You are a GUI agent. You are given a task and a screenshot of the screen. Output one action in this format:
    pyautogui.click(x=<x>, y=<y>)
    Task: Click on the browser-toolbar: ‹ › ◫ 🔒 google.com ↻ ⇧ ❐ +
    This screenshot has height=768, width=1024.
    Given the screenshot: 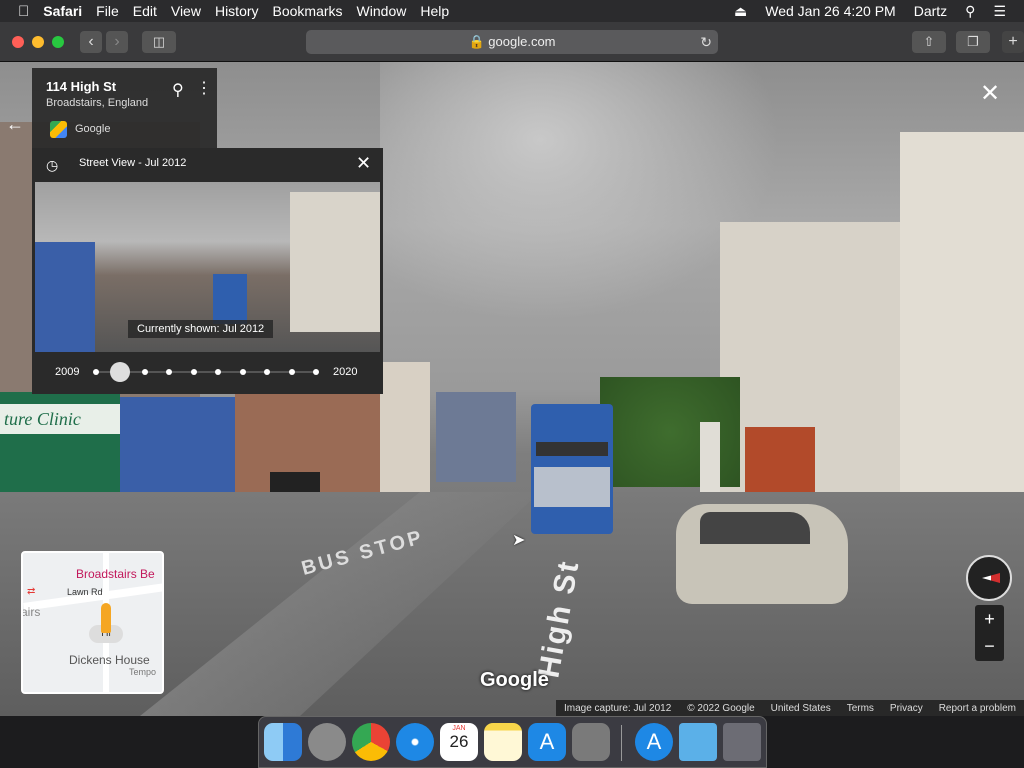 What is the action you would take?
    pyautogui.click(x=512, y=42)
    